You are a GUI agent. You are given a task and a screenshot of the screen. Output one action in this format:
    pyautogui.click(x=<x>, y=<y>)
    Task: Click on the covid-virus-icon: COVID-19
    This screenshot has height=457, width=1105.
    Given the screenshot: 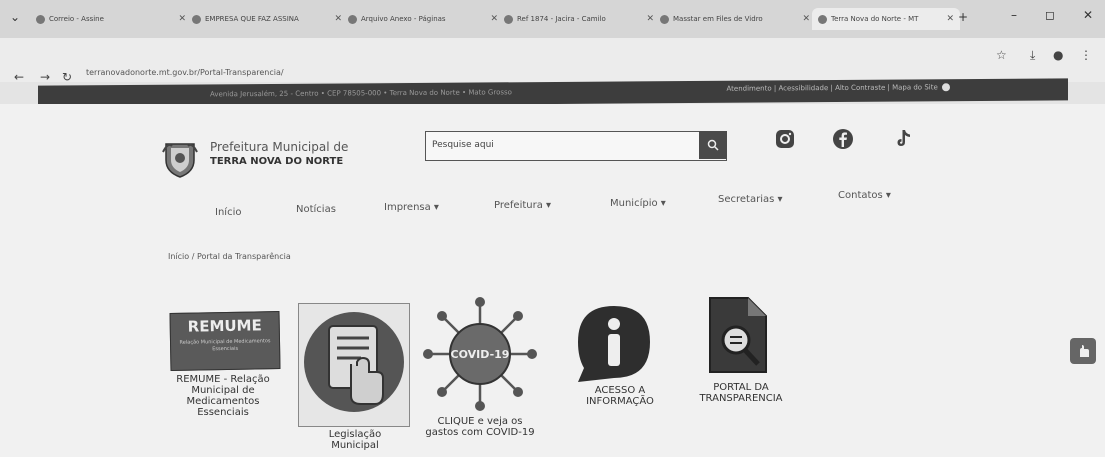 What is the action you would take?
    pyautogui.click(x=480, y=354)
    